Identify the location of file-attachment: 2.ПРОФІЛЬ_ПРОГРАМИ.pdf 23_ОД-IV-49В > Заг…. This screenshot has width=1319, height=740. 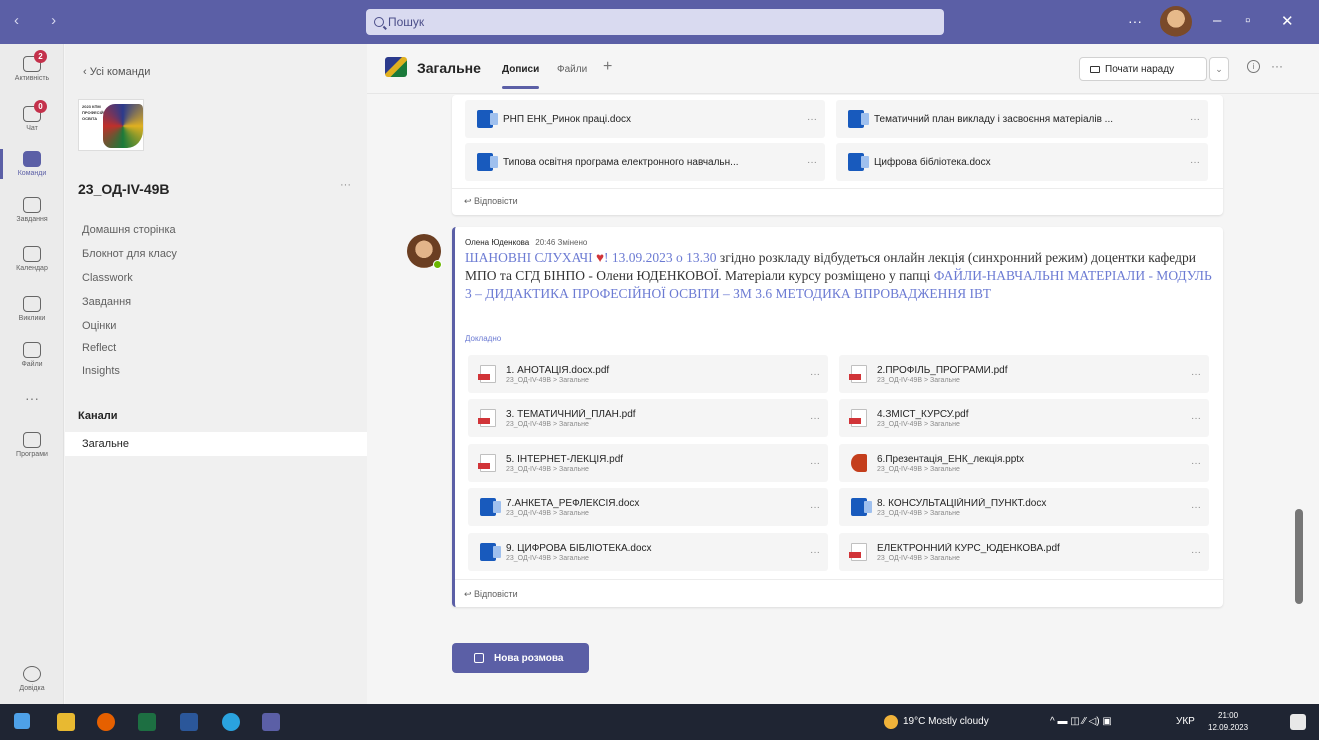
(1024, 374).